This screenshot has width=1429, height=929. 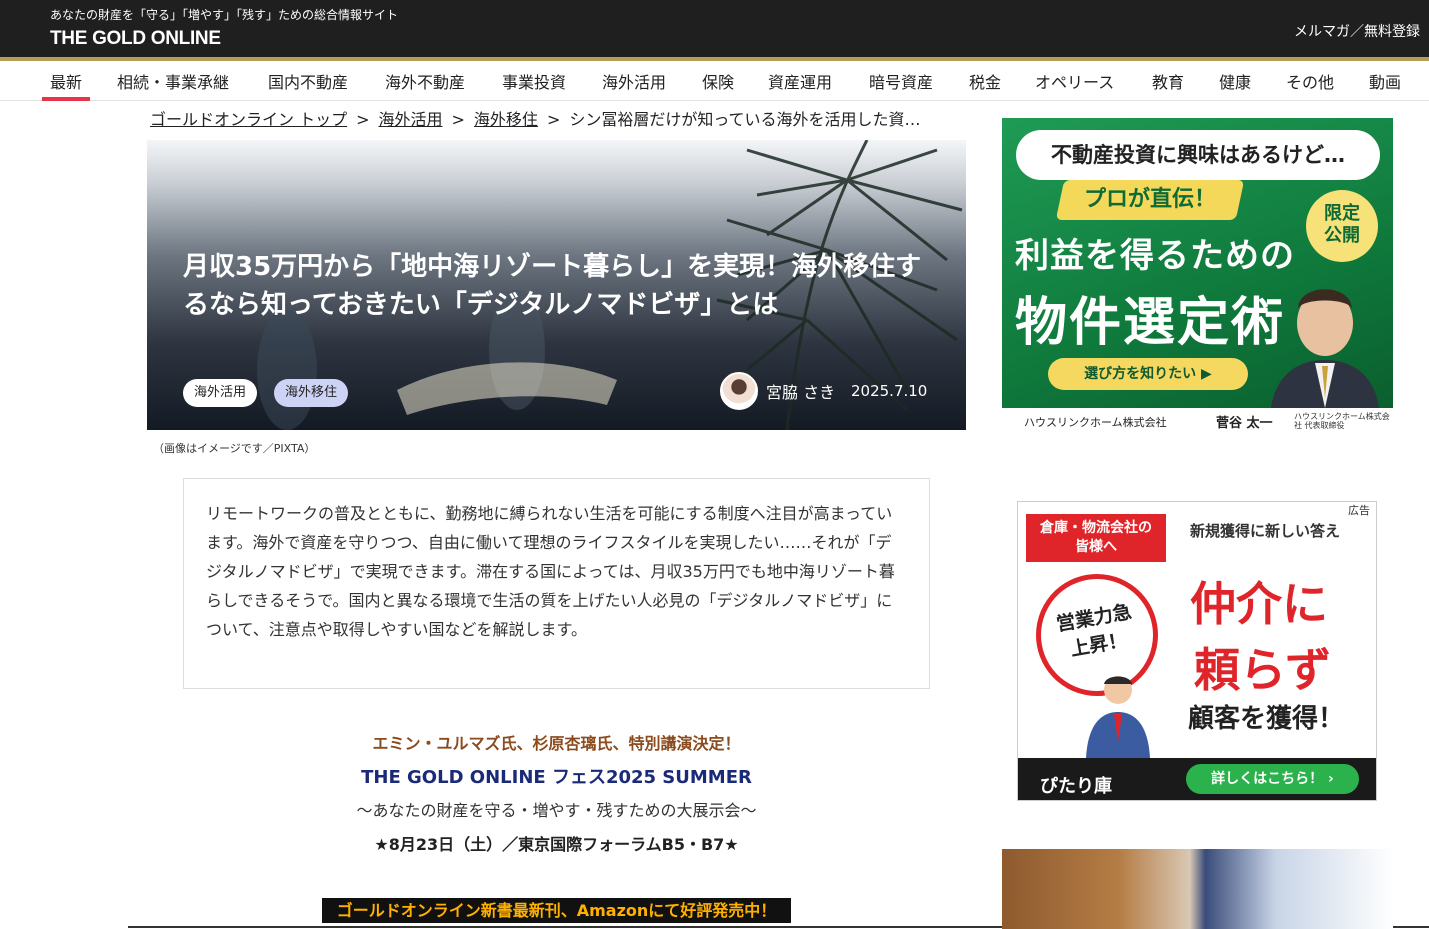 What do you see at coordinates (739, 391) in the screenshot?
I see `author-avatar` at bounding box center [739, 391].